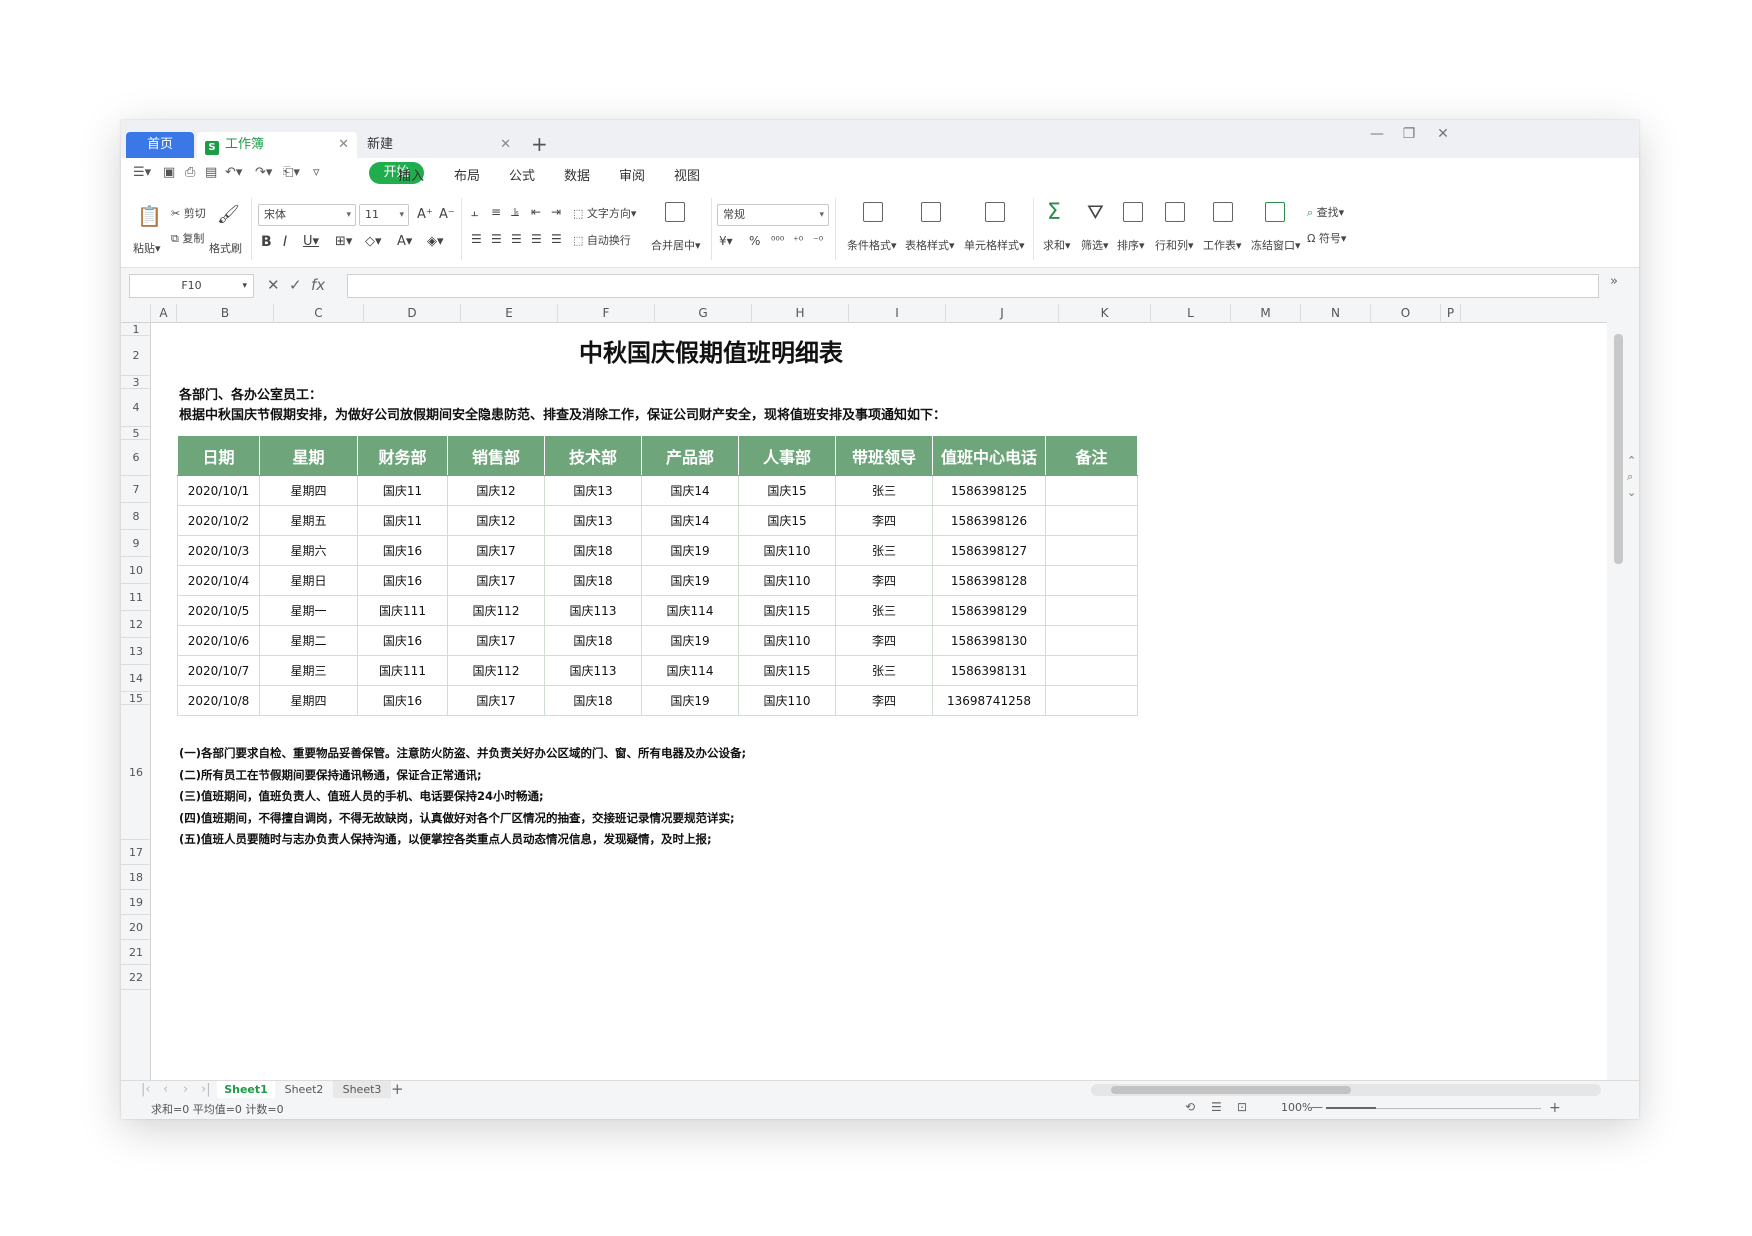 Image resolution: width=1752 pixels, height=1236 pixels. I want to click on table-cell: 2020/10/2, so click(218, 520).